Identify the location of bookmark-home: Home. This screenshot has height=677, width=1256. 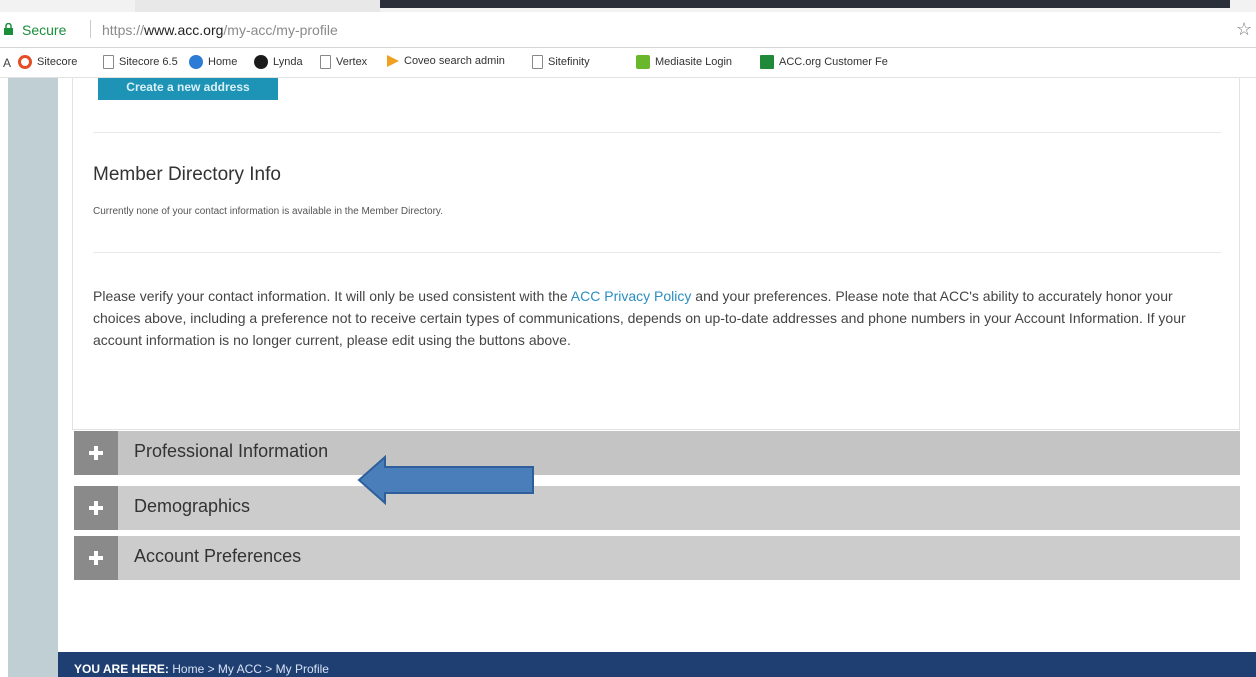
(213, 62).